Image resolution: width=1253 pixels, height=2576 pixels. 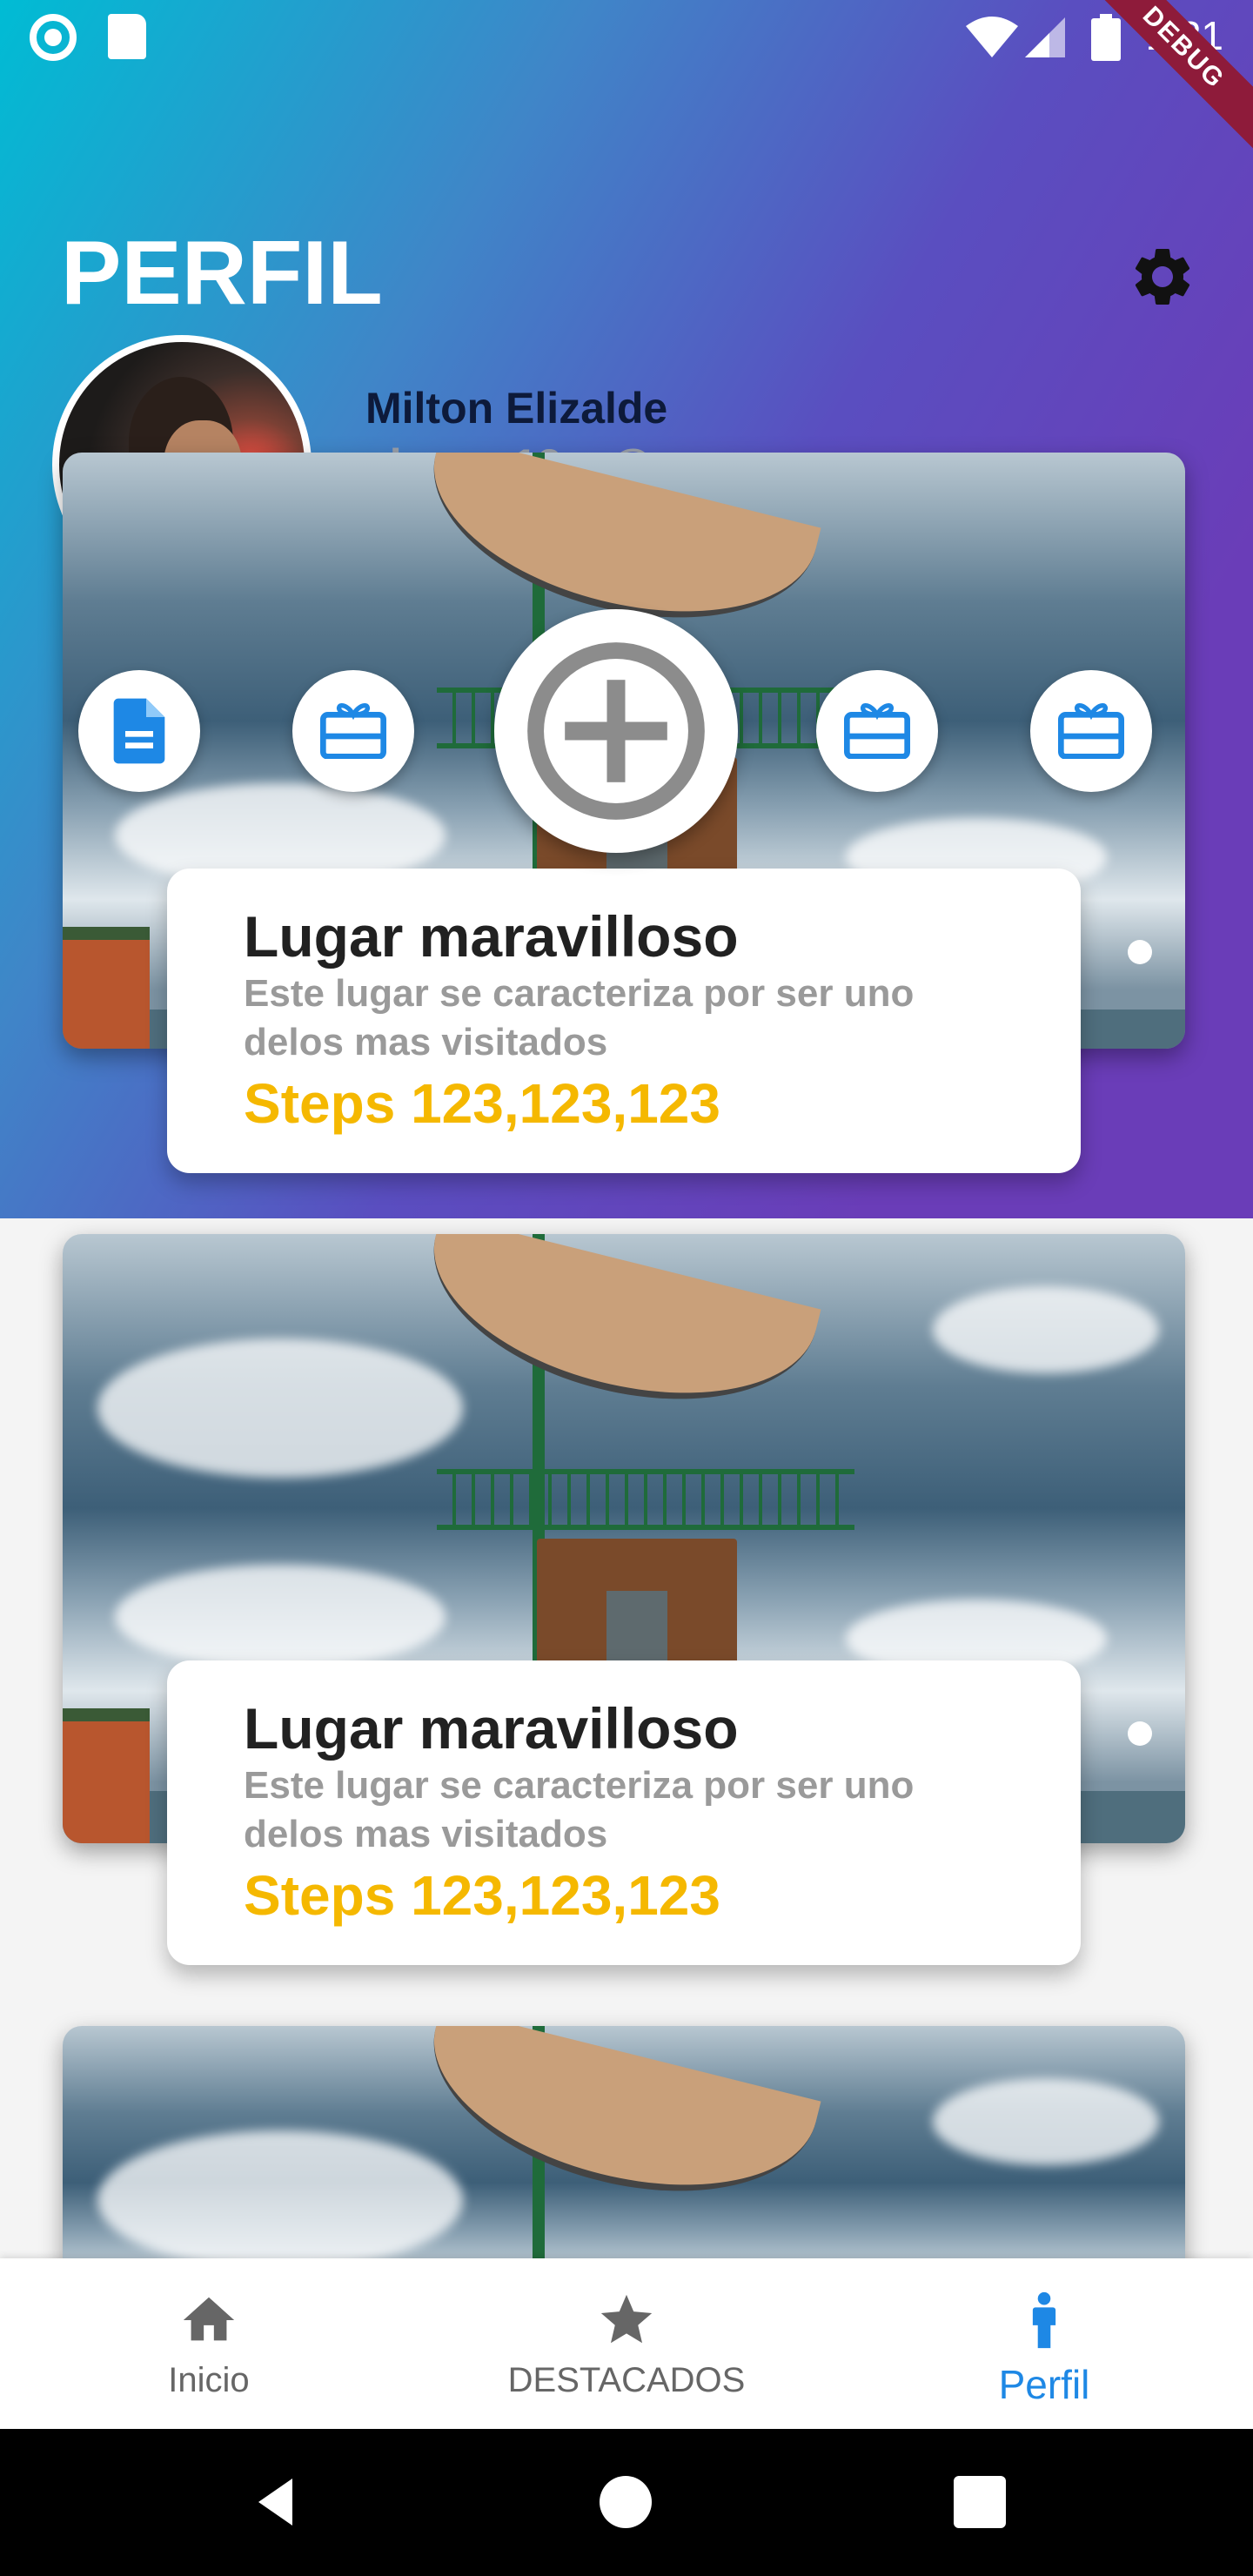 I want to click on gear-icon, so click(x=1162, y=277).